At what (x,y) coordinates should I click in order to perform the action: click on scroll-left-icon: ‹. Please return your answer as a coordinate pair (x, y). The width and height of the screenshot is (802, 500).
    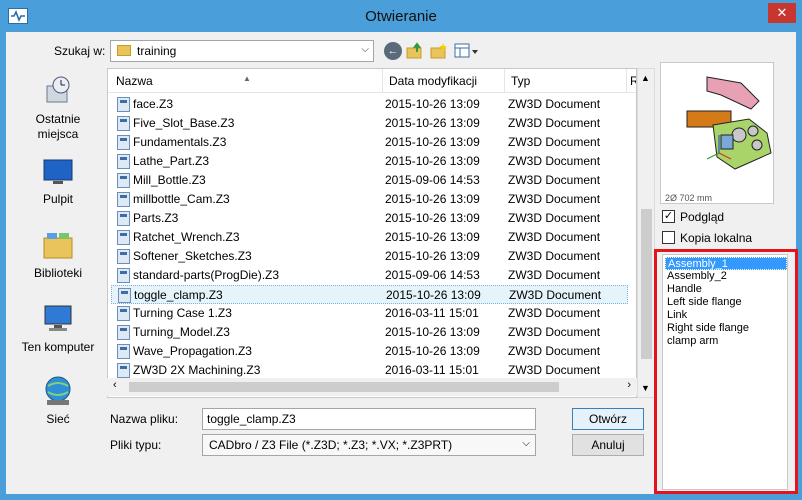
    Looking at the image, I should click on (115, 385).